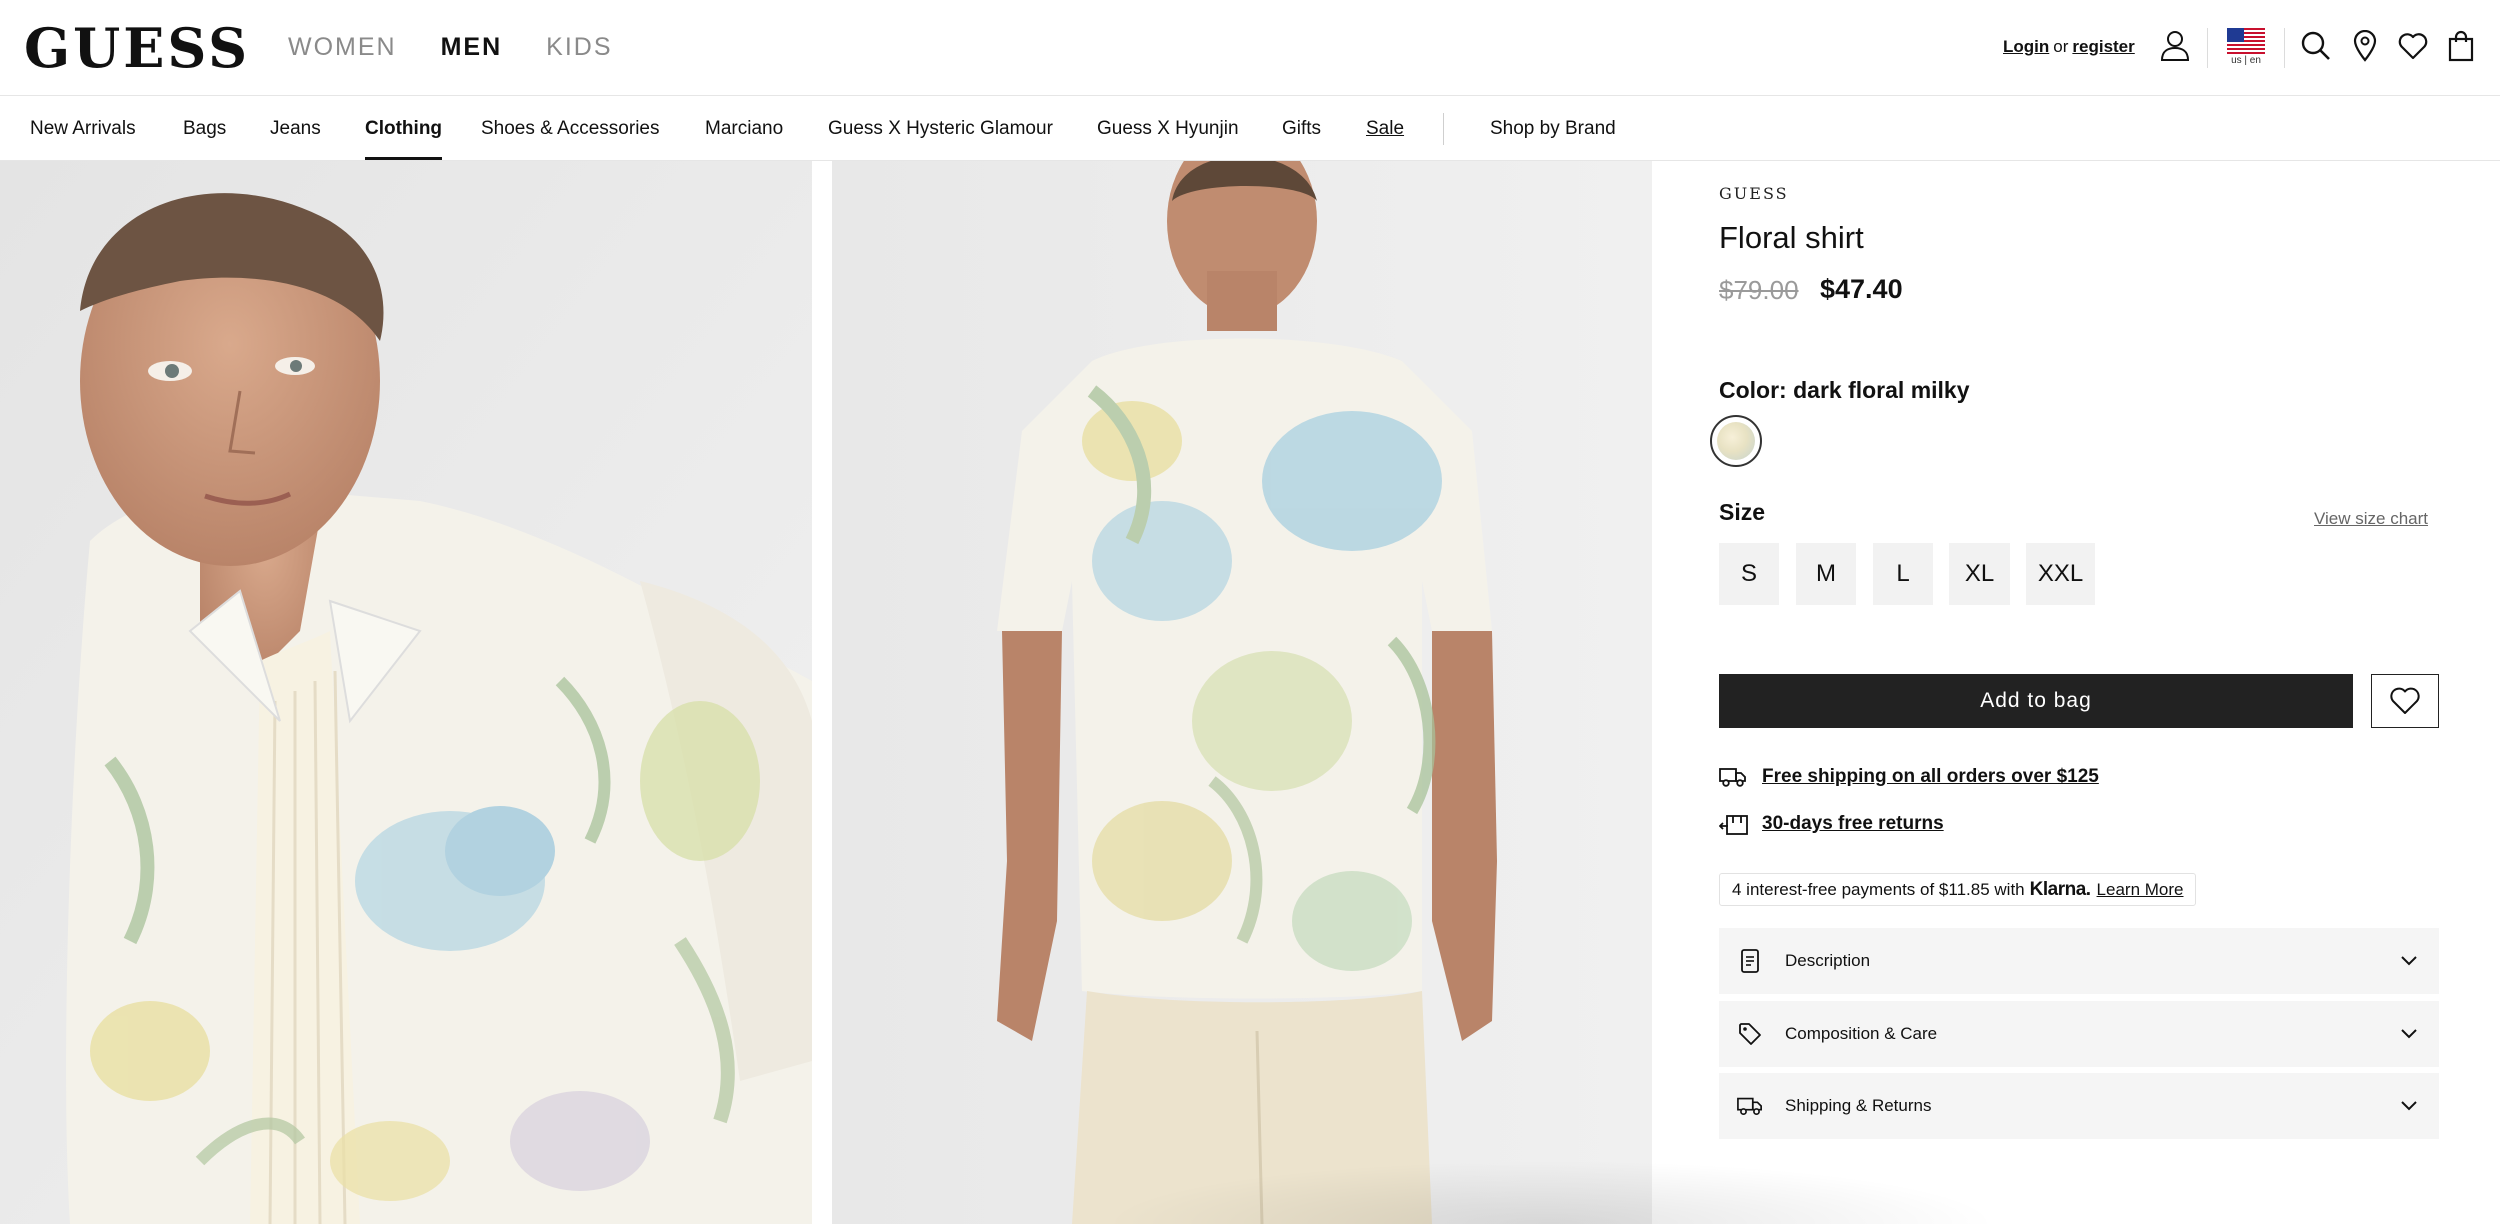 The image size is (2500, 1224). I want to click on search-icon, so click(2316, 46).